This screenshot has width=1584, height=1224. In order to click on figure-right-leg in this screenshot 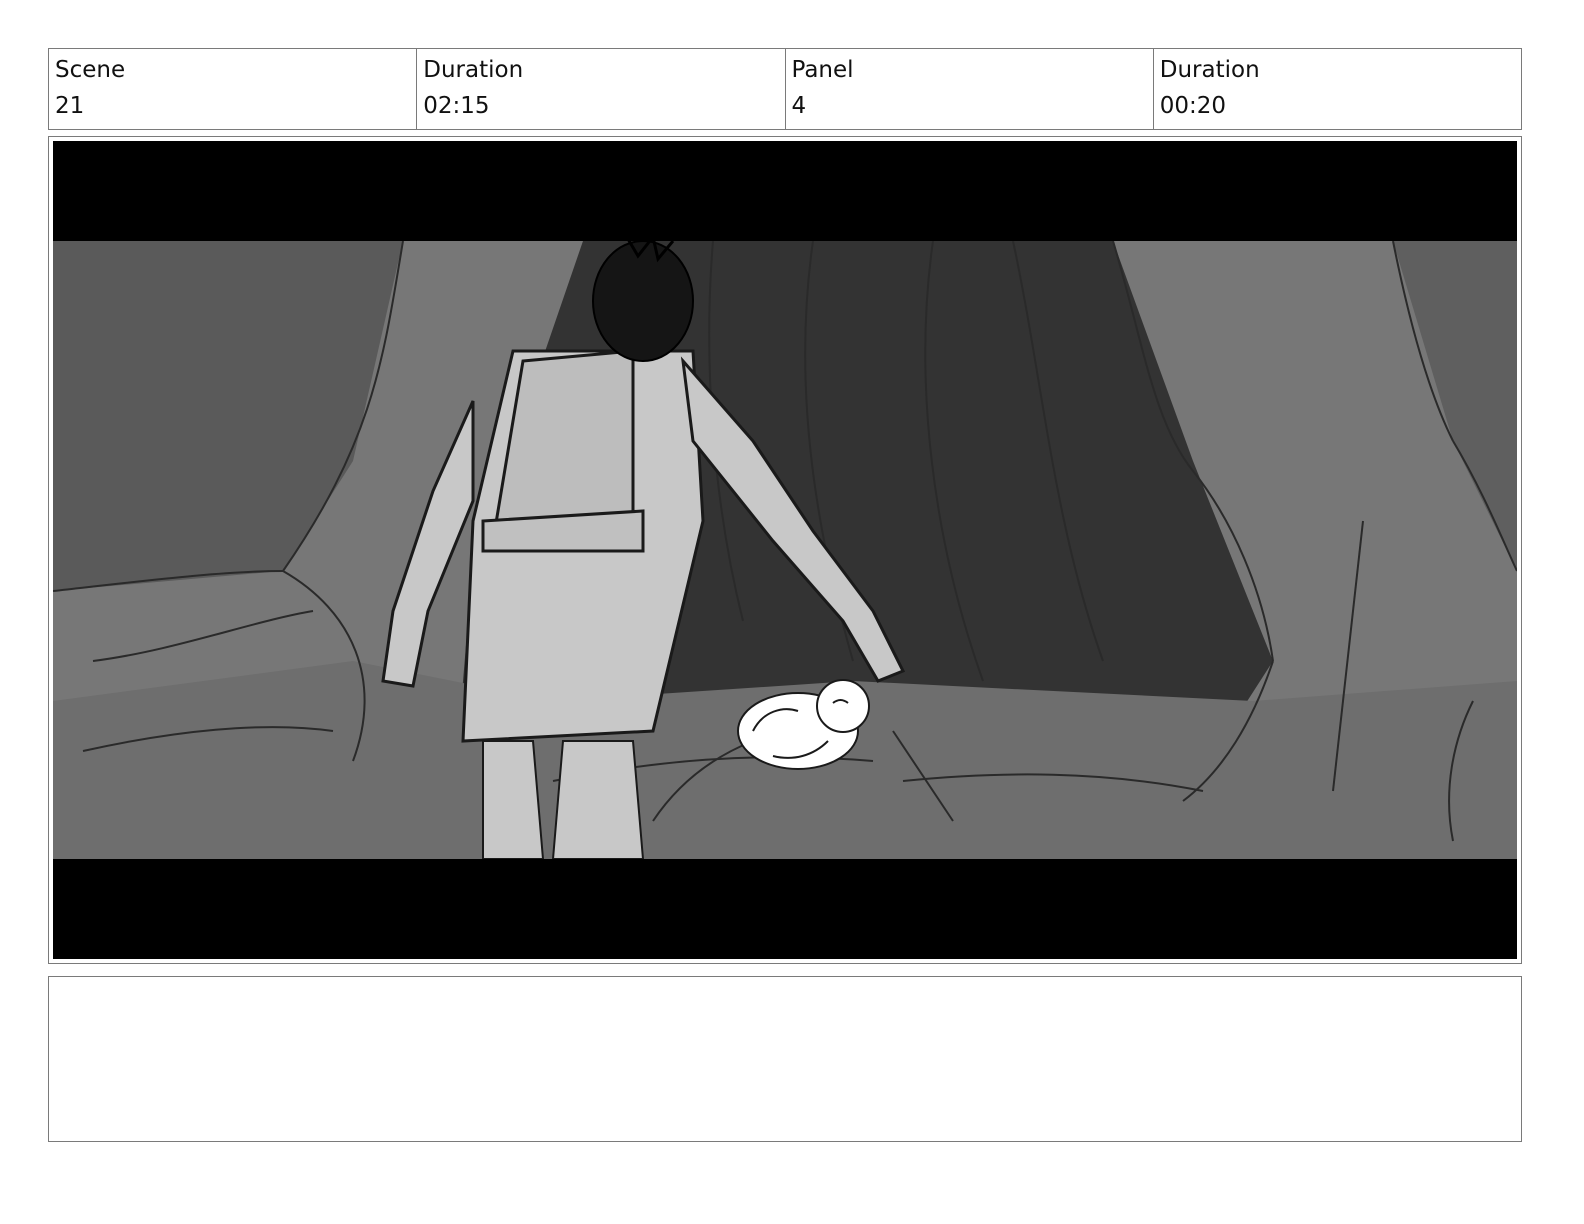, I will do `click(598, 800)`.